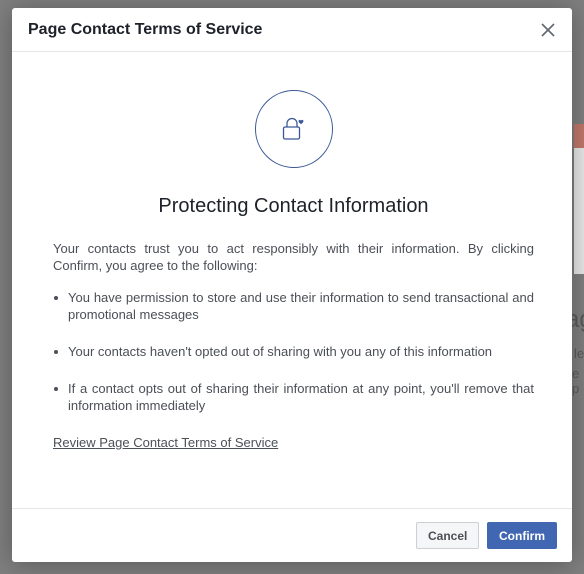 Image resolution: width=584 pixels, height=574 pixels. I want to click on lock-icon-circle, so click(293, 129).